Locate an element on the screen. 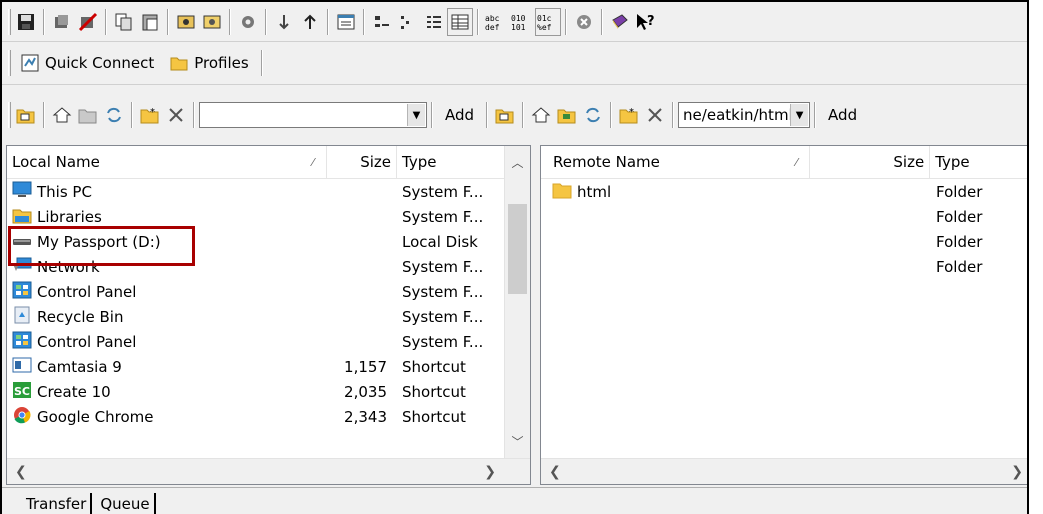  remote-name-column-header: Remote Name ⁄ is located at coordinates (676, 162).